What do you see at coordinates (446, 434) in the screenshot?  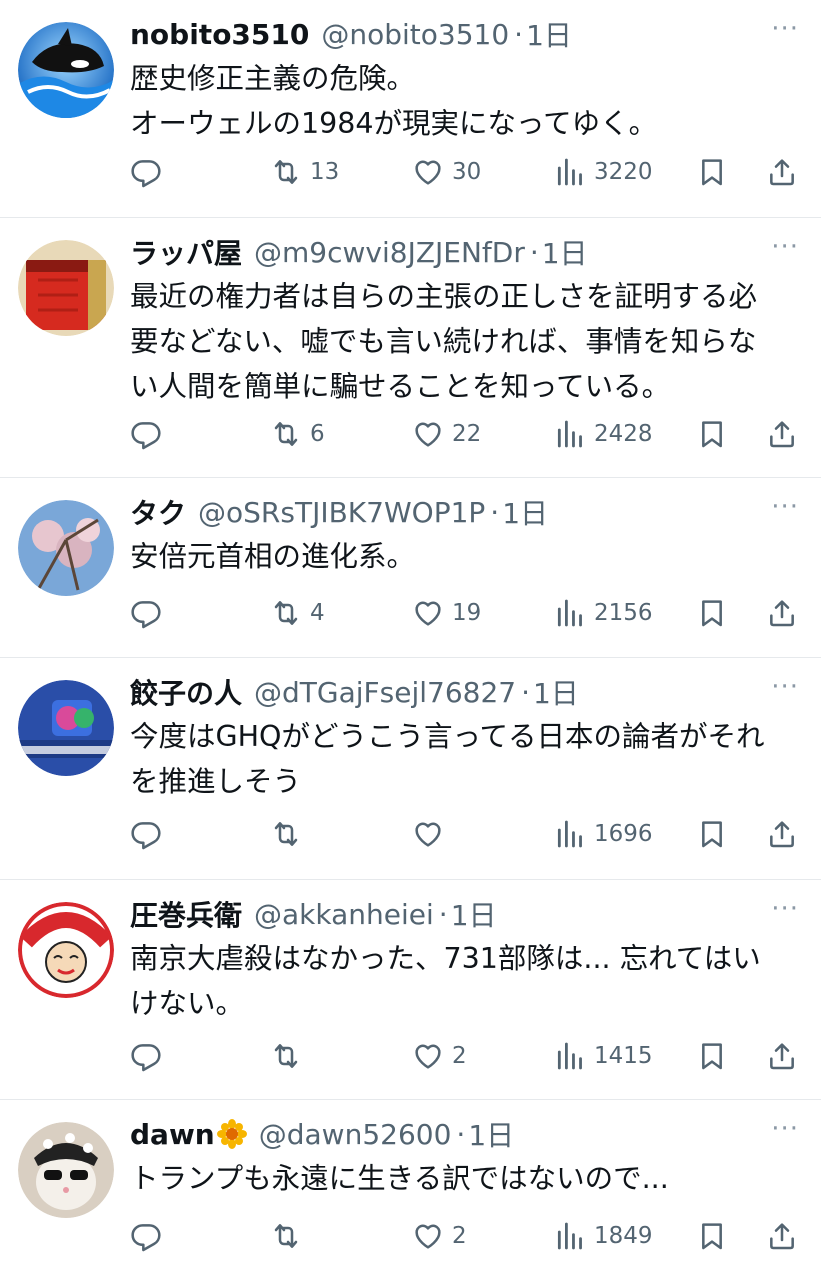 I see `like-button: 22` at bounding box center [446, 434].